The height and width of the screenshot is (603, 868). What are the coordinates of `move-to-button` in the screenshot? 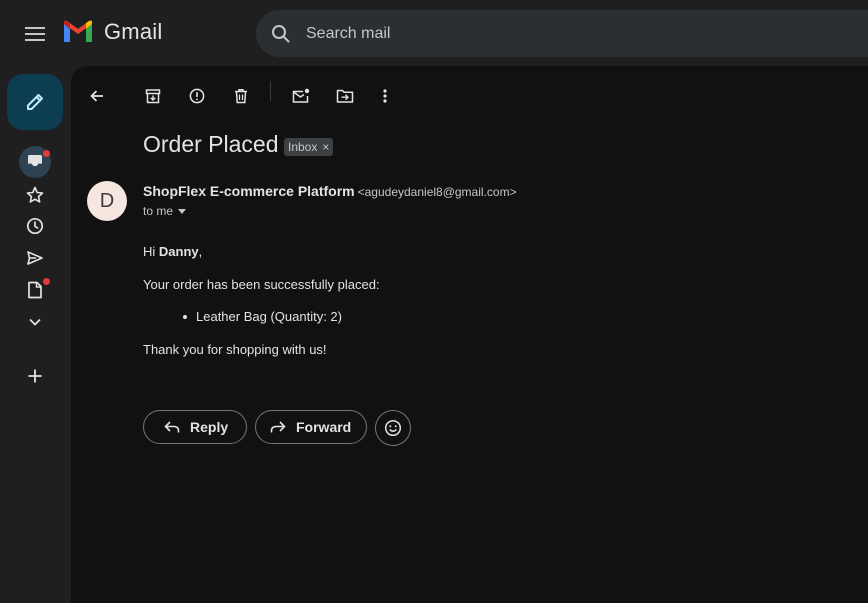 It's located at (345, 96).